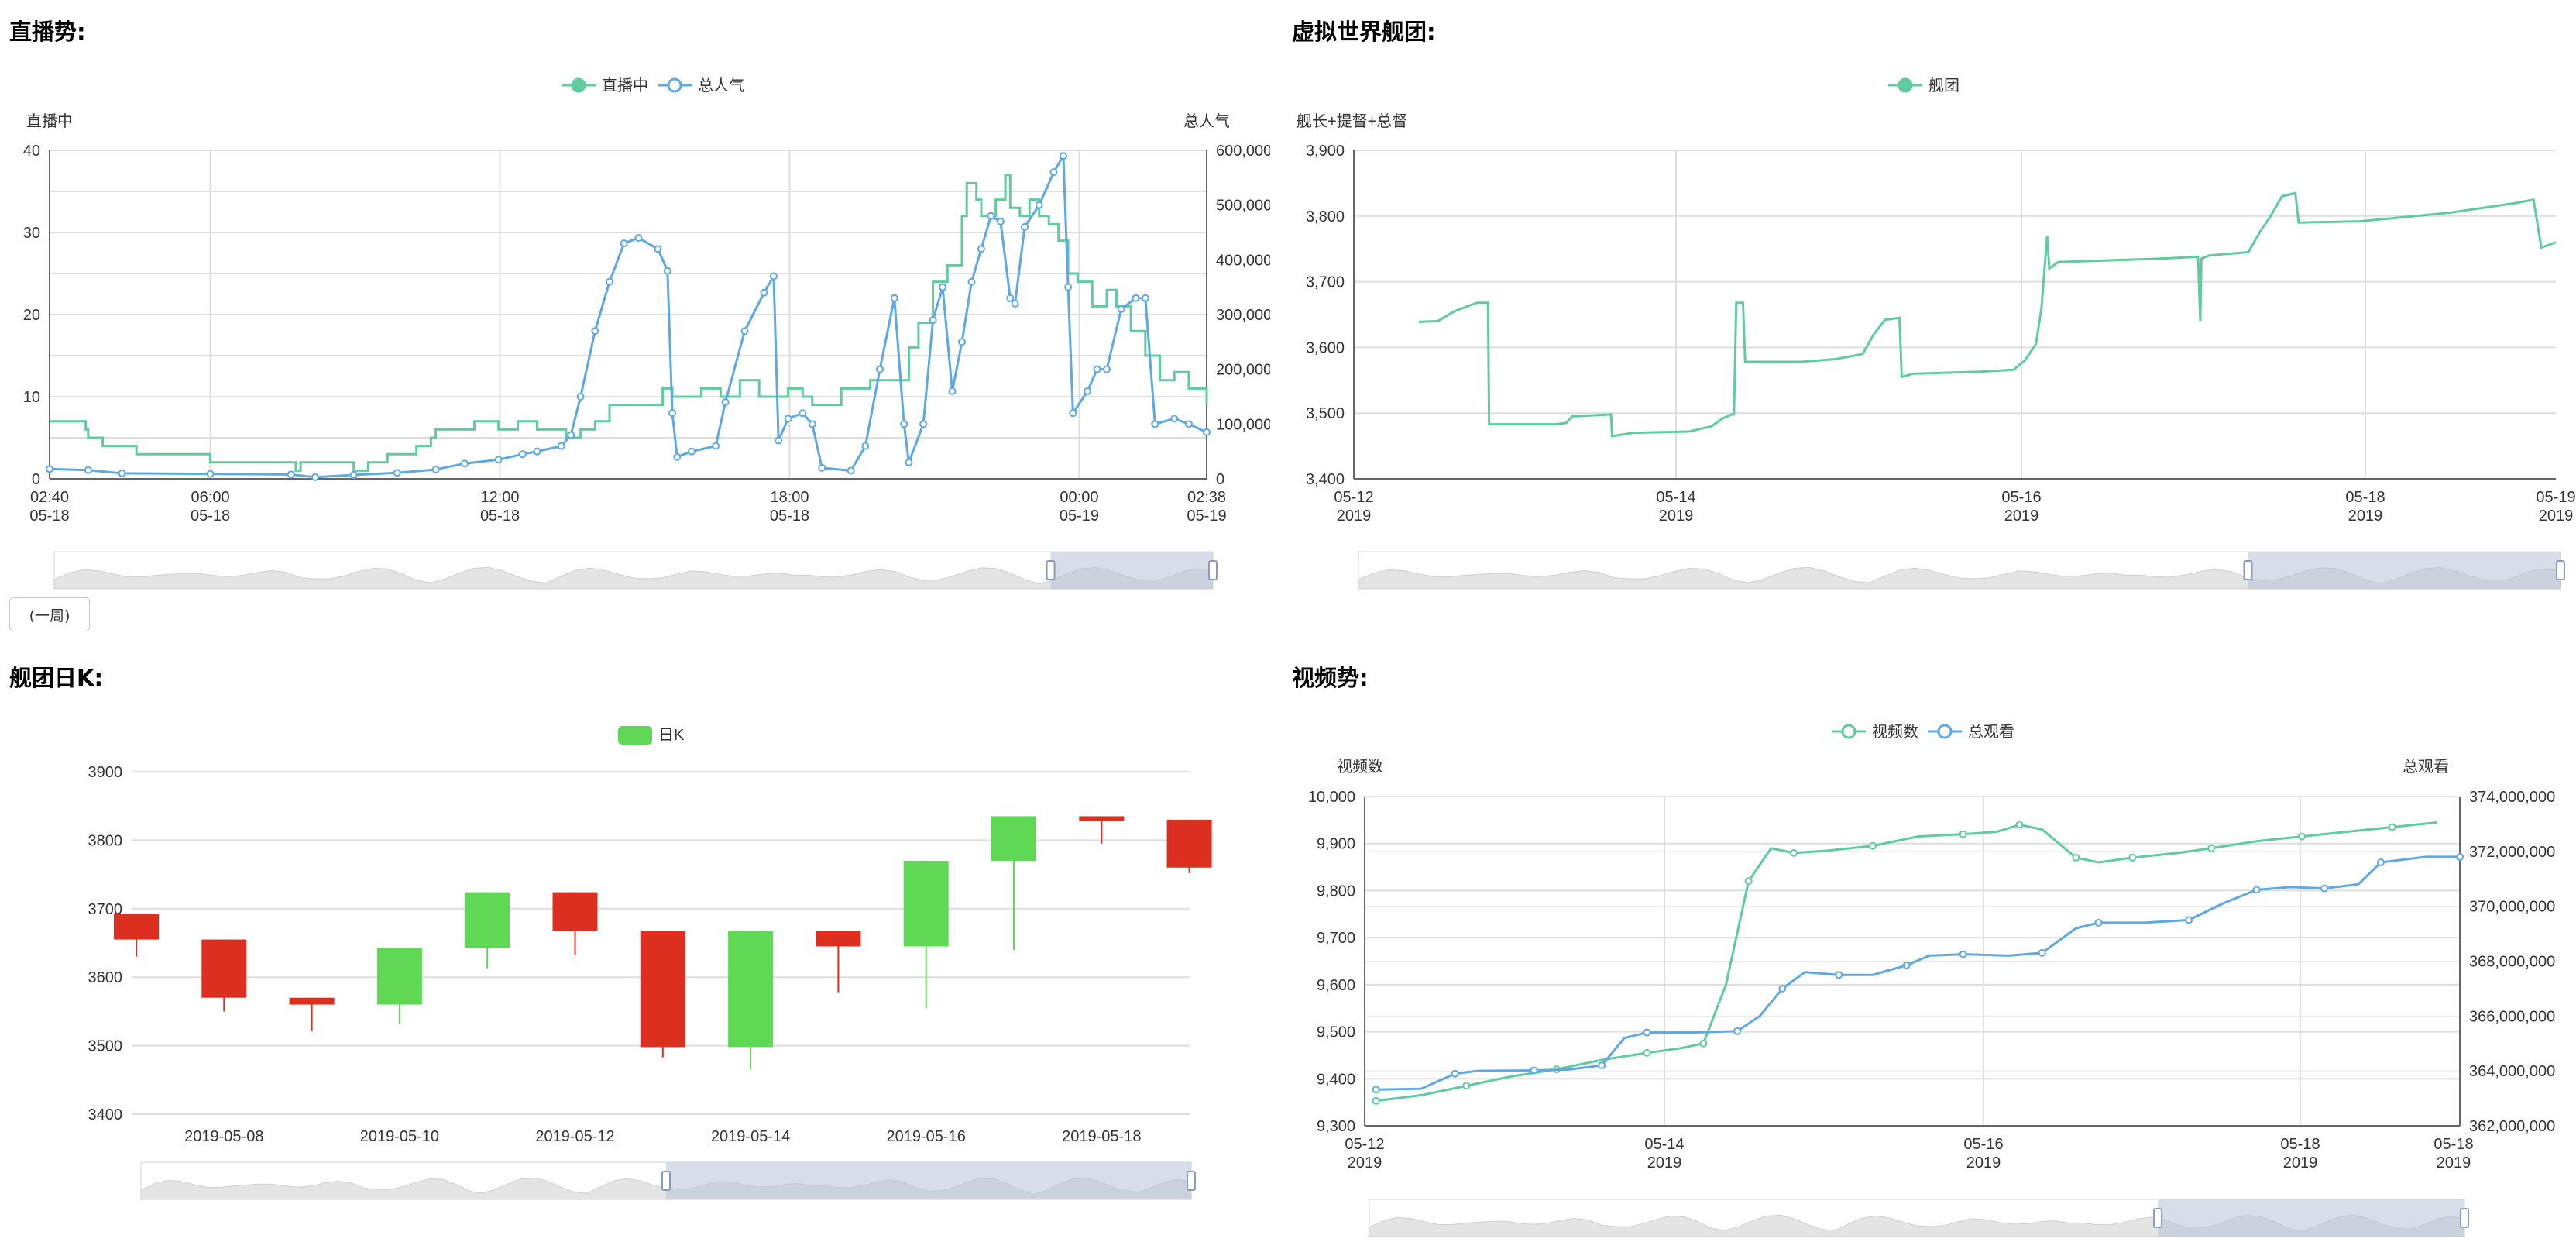  I want to click on y-tick-label-left: 20, so click(31, 315).